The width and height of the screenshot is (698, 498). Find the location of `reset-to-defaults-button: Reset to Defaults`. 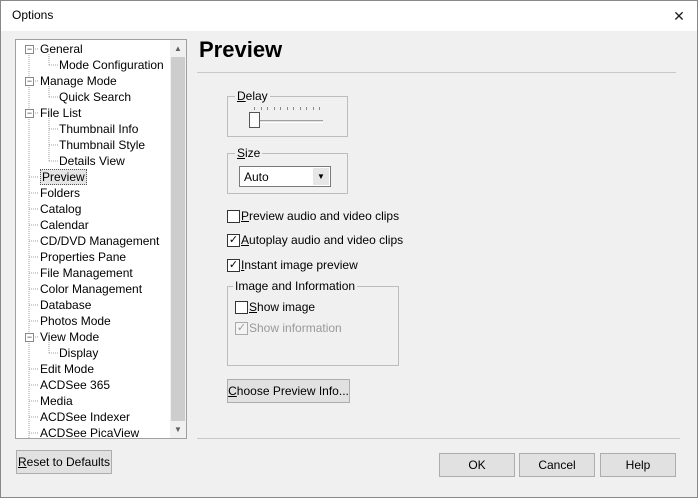

reset-to-defaults-button: Reset to Defaults is located at coordinates (64, 462).